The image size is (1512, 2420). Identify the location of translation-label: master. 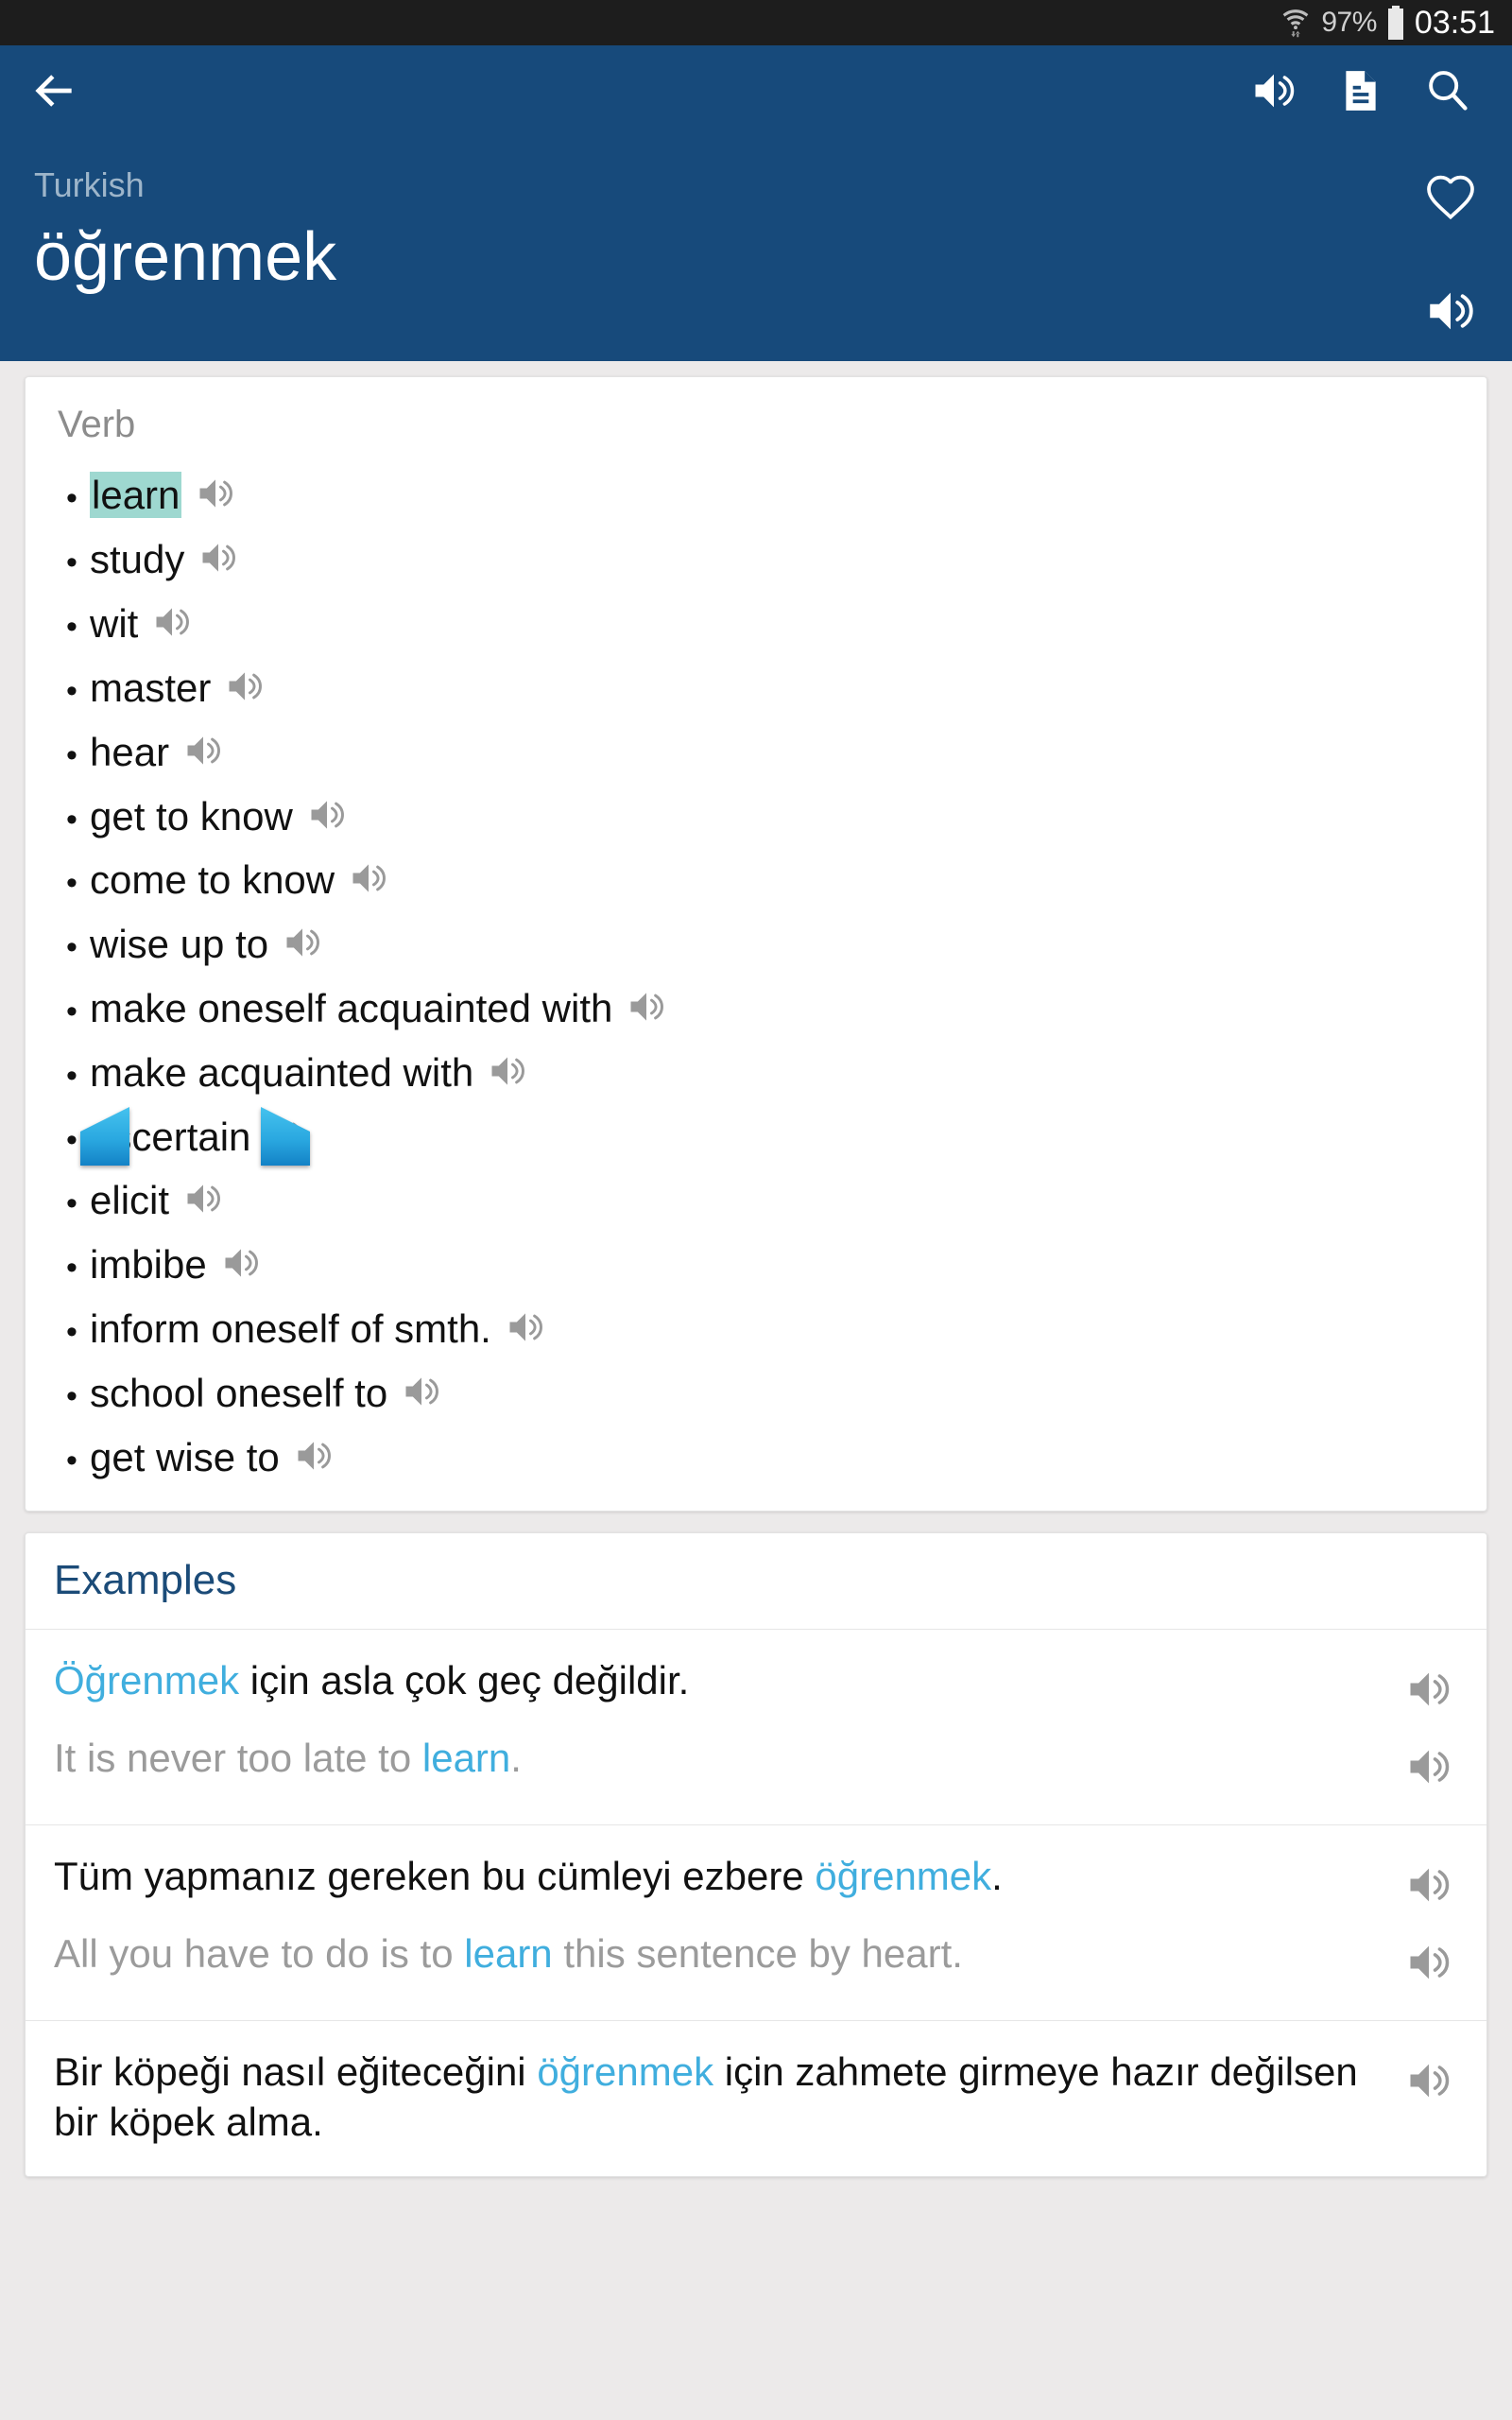
(150, 688).